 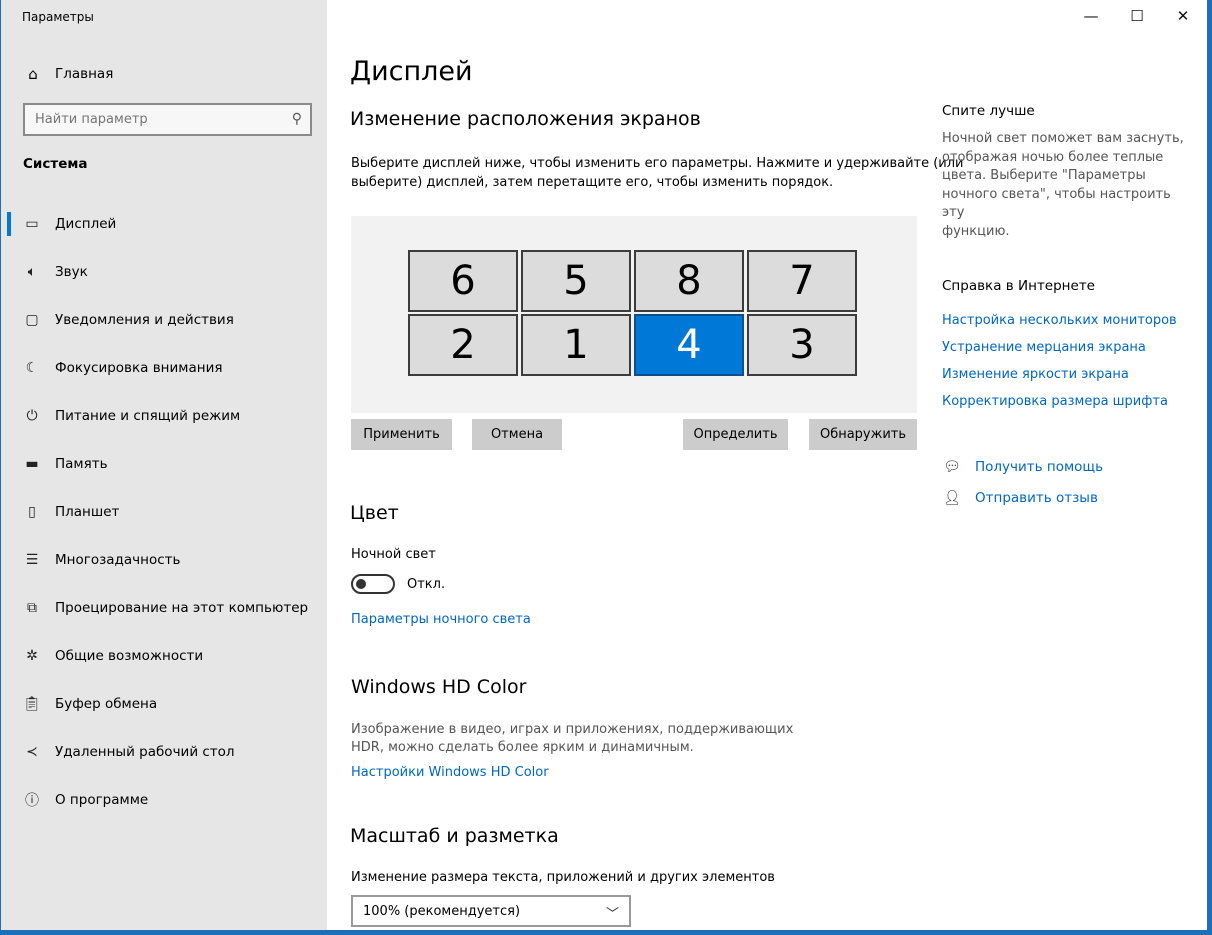 I want to click on night-light-toggle, so click(x=373, y=584).